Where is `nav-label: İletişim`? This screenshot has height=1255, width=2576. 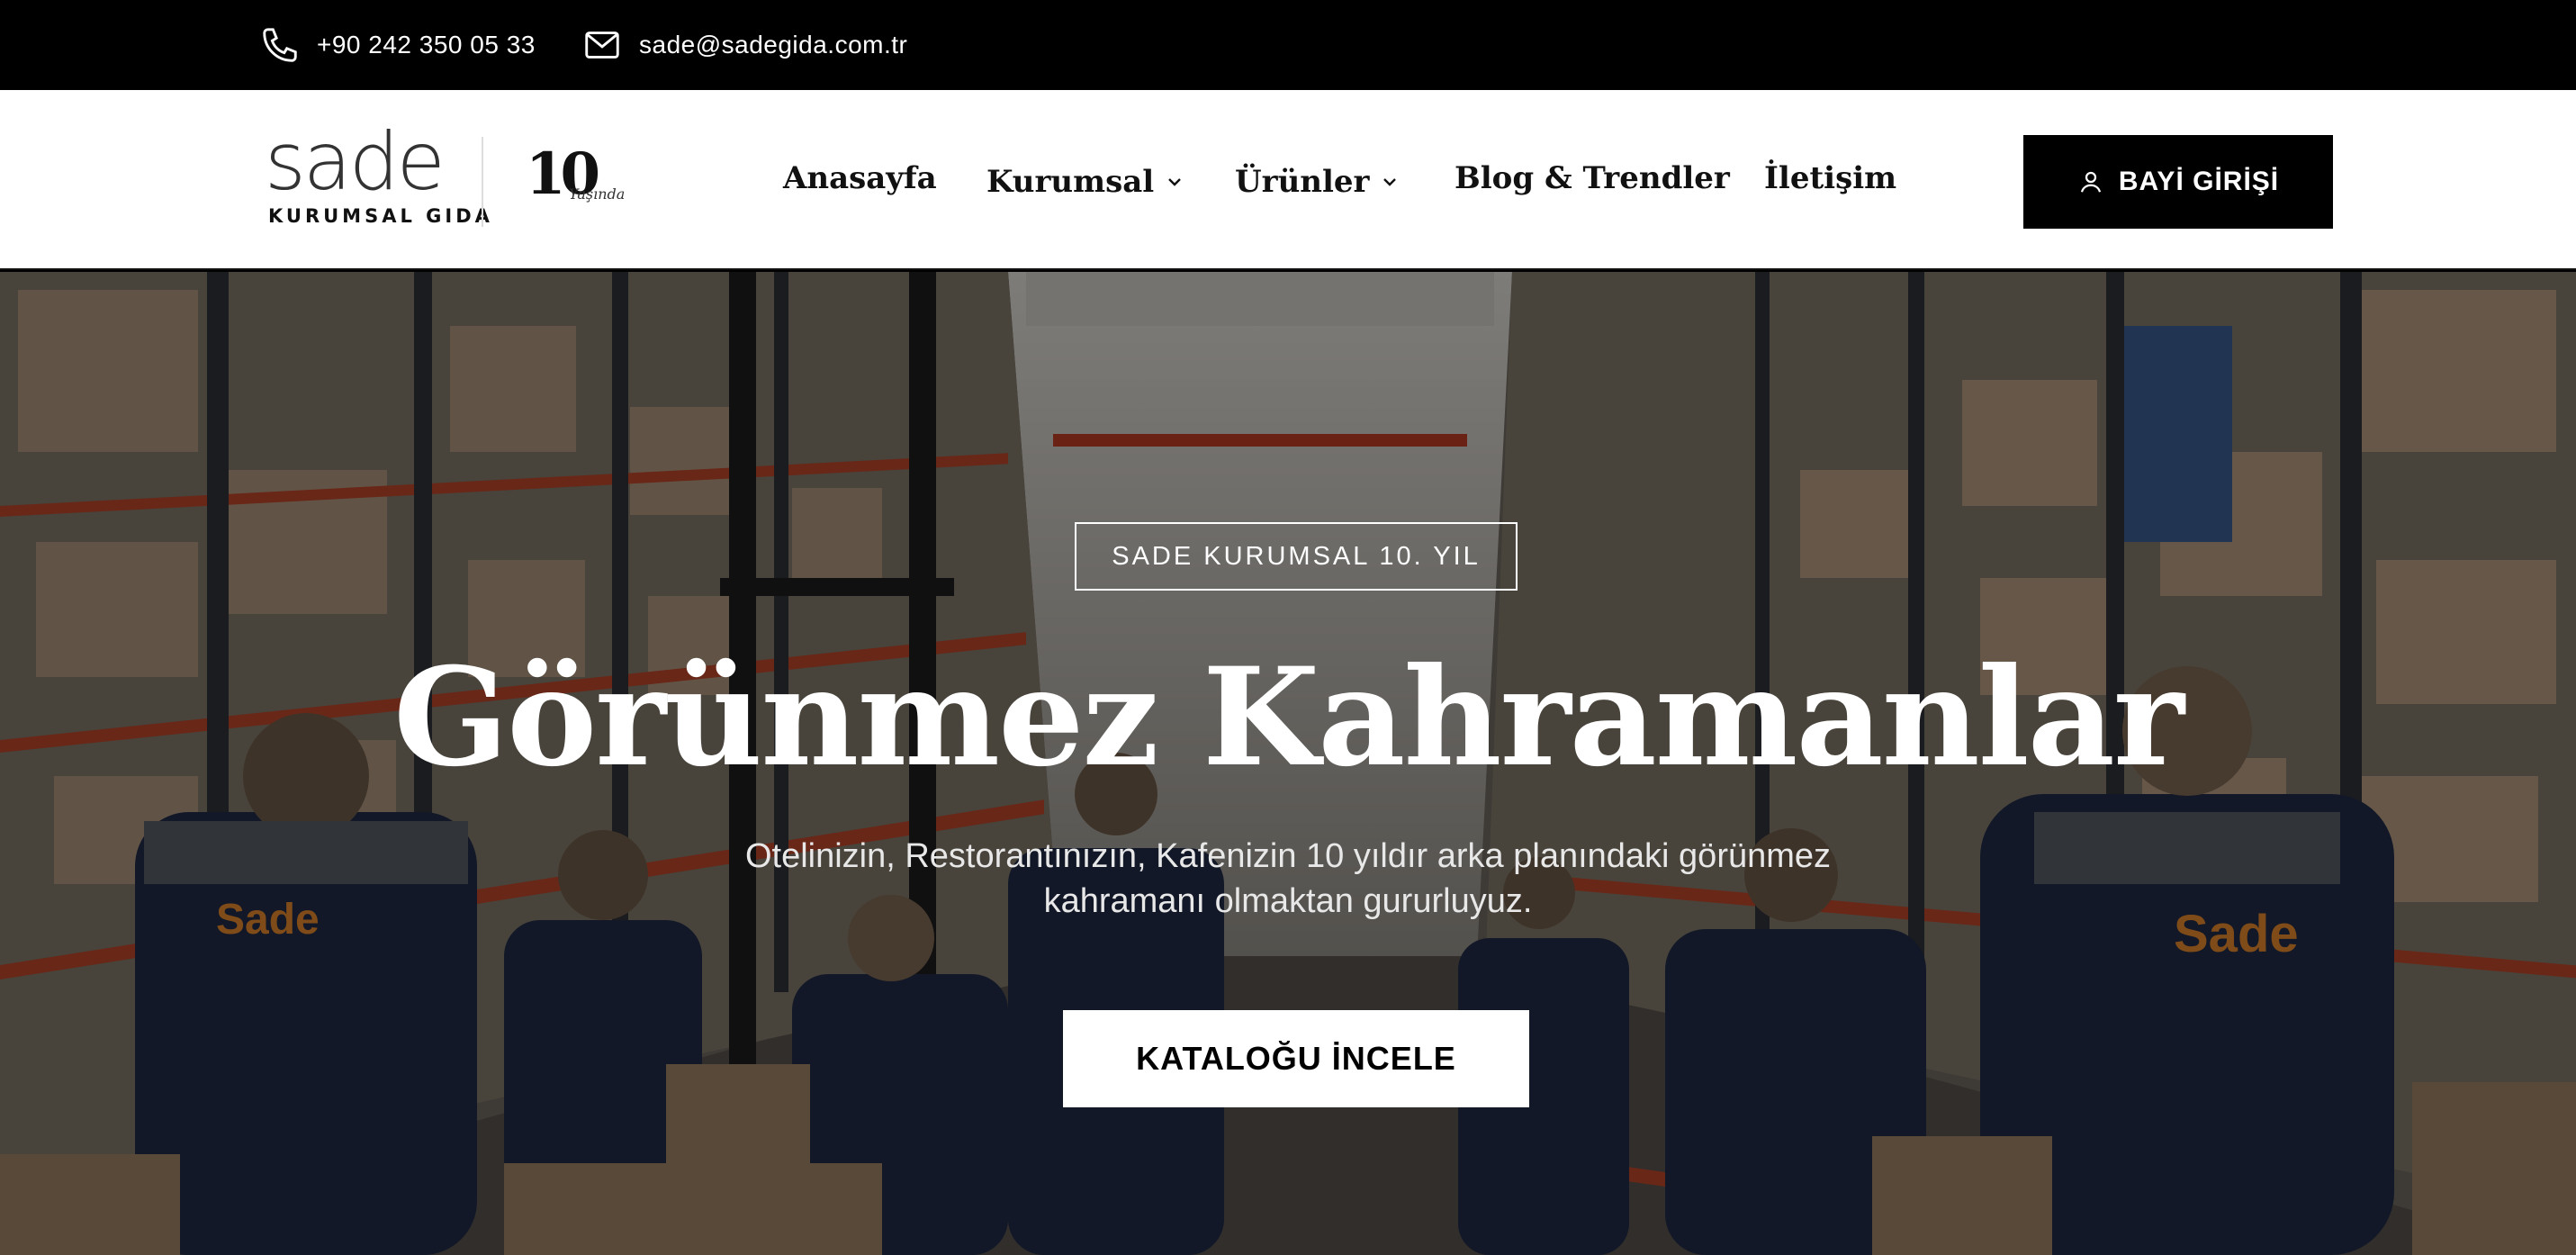 nav-label: İletişim is located at coordinates (1830, 178).